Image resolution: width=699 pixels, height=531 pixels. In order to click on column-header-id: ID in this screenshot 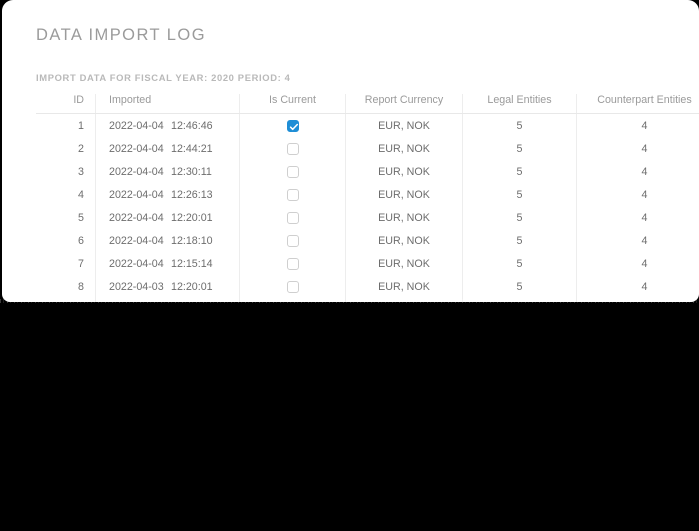, I will do `click(66, 104)`.